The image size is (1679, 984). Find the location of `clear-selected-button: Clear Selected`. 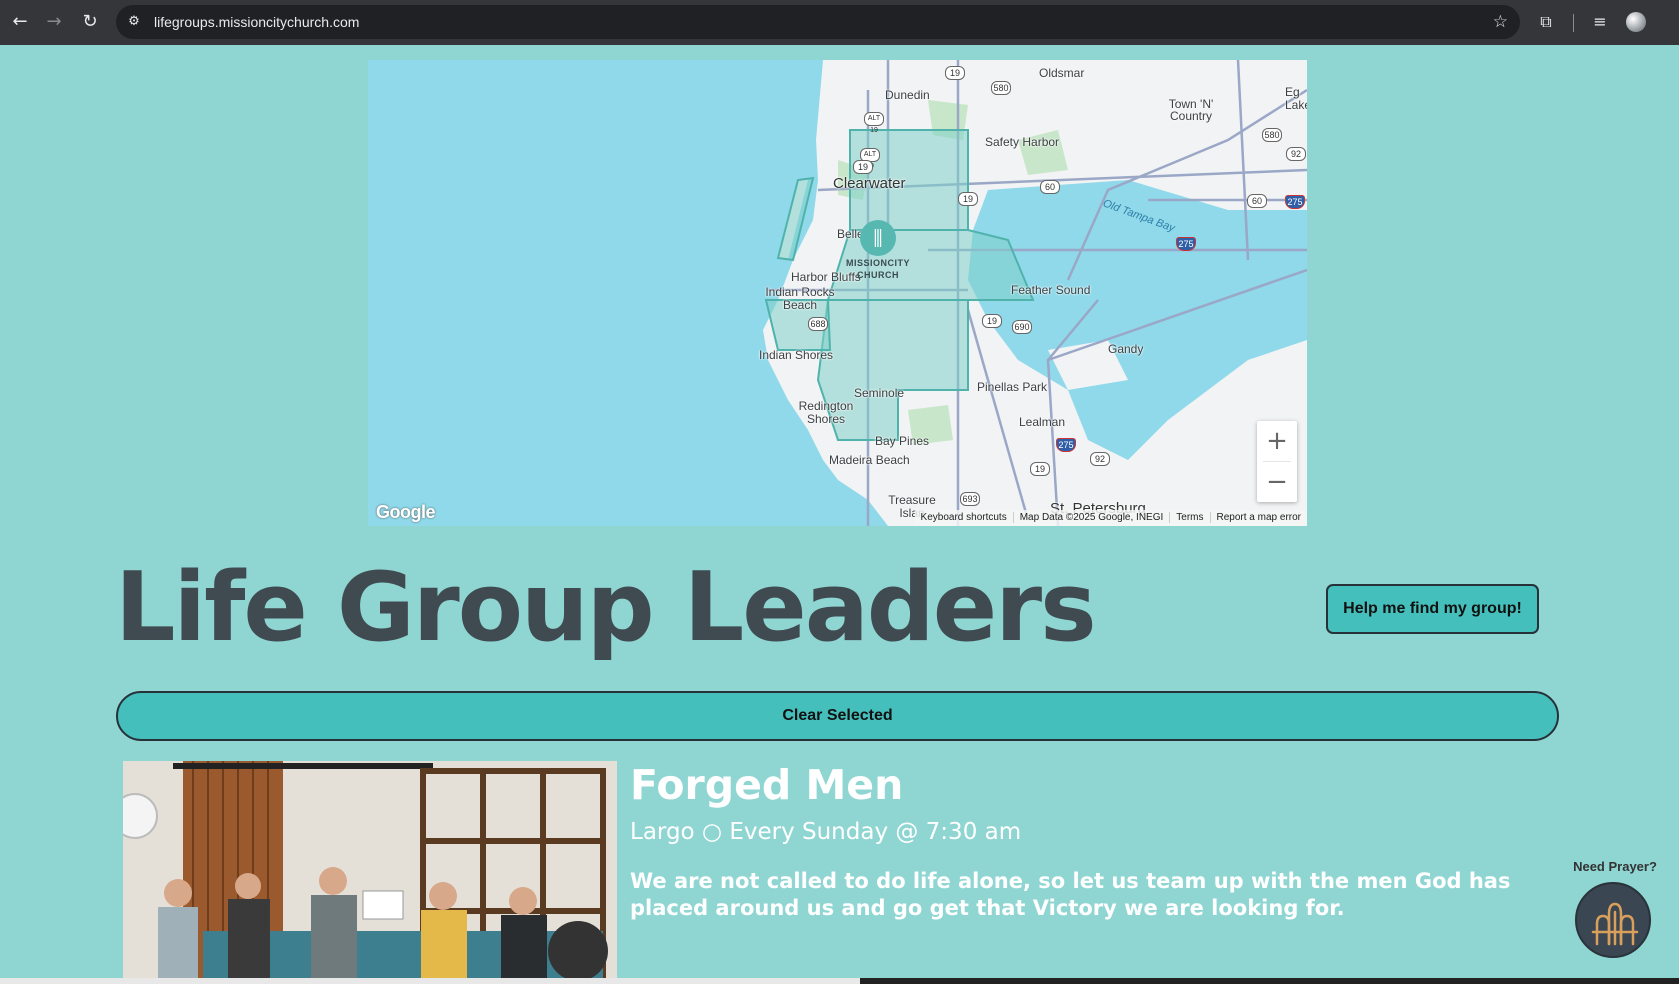

clear-selected-button: Clear Selected is located at coordinates (837, 716).